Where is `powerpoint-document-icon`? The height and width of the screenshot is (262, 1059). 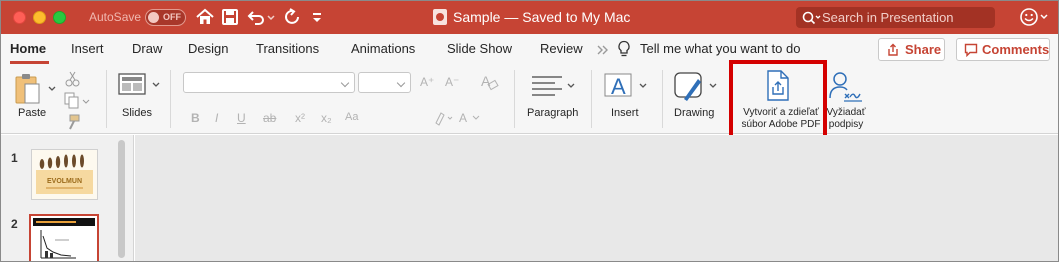
powerpoint-document-icon is located at coordinates (440, 17).